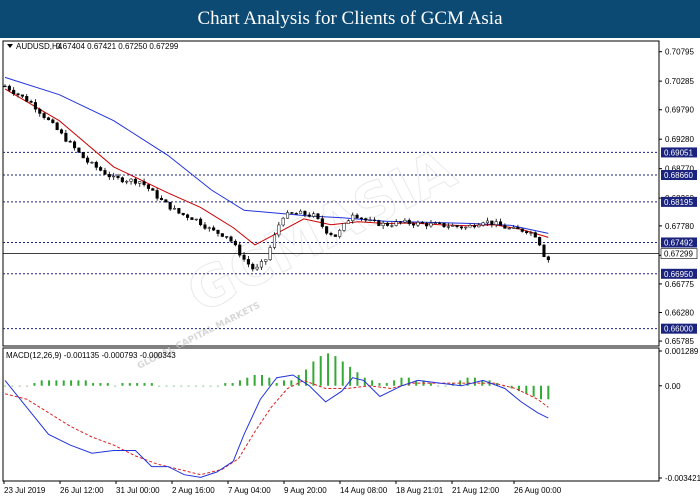 The height and width of the screenshot is (500, 700). I want to click on price-axis-label: 0.70795, so click(679, 52).